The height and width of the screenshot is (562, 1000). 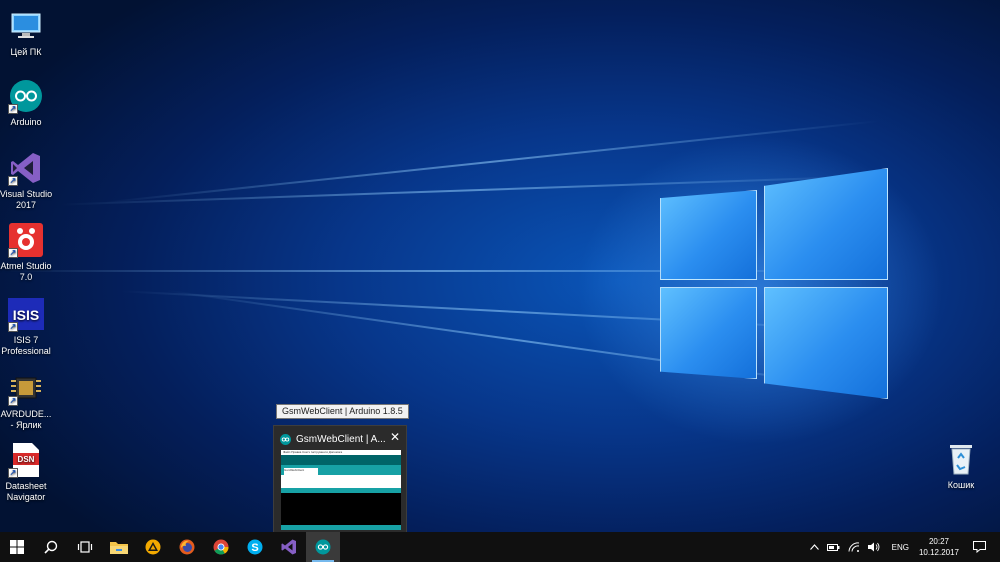 I want to click on thumbnail-editor, so click(x=341, y=484).